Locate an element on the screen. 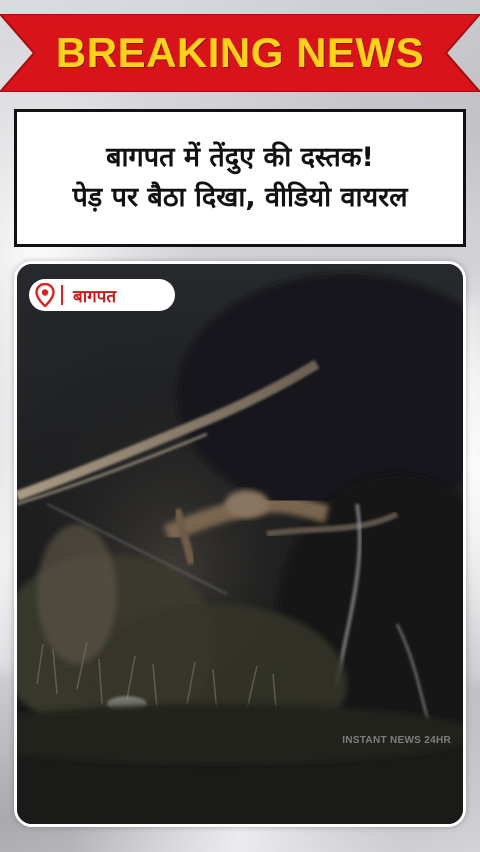 The width and height of the screenshot is (480, 852). channel-watermark: INSTANT NEWS 24HR is located at coordinates (396, 740).